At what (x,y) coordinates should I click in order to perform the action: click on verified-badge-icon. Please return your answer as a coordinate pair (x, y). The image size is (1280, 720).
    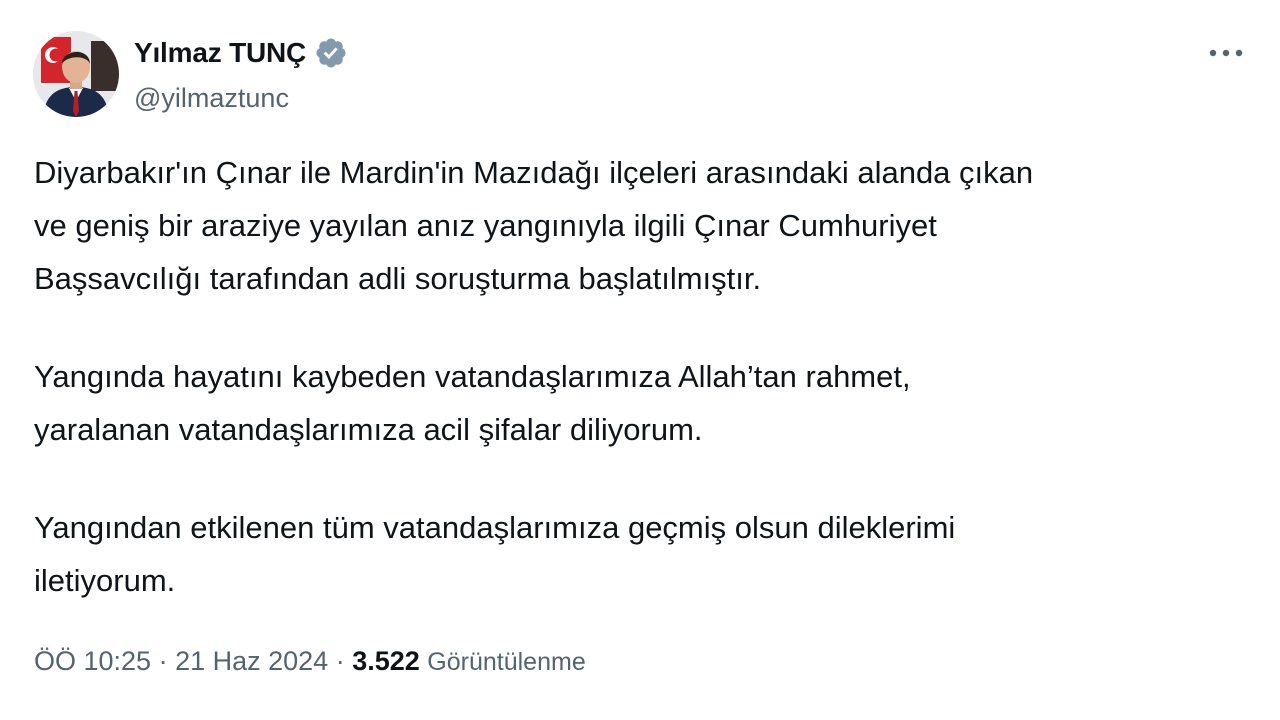
    Looking at the image, I should click on (331, 53).